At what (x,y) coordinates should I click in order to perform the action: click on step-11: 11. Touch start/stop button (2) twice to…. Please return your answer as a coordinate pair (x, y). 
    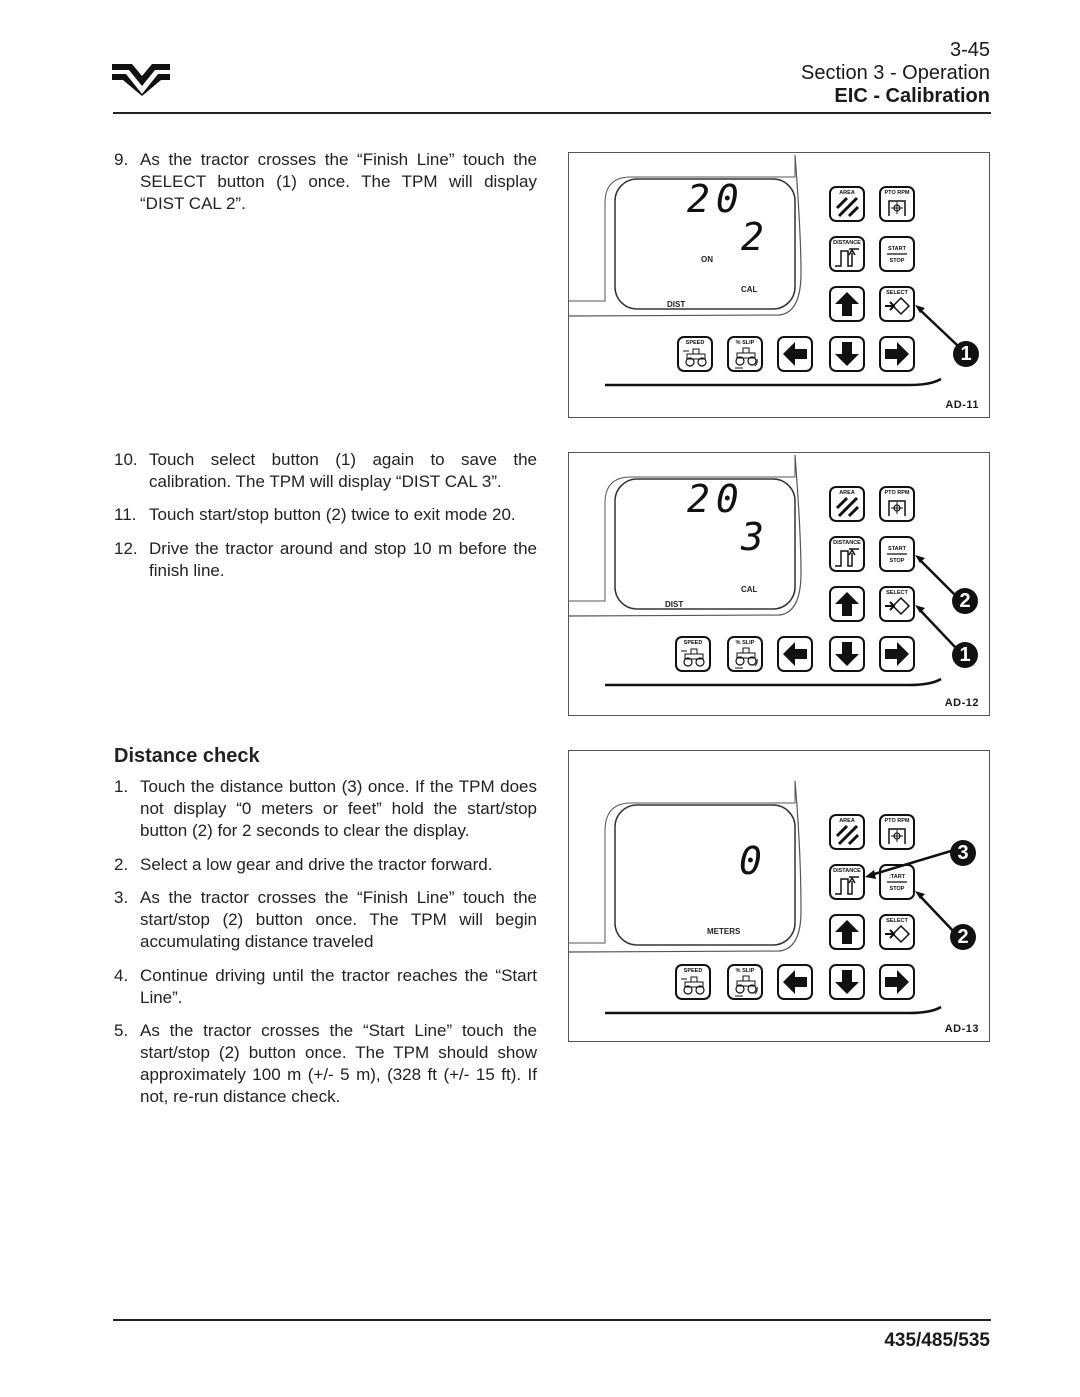
    Looking at the image, I should click on (325, 515).